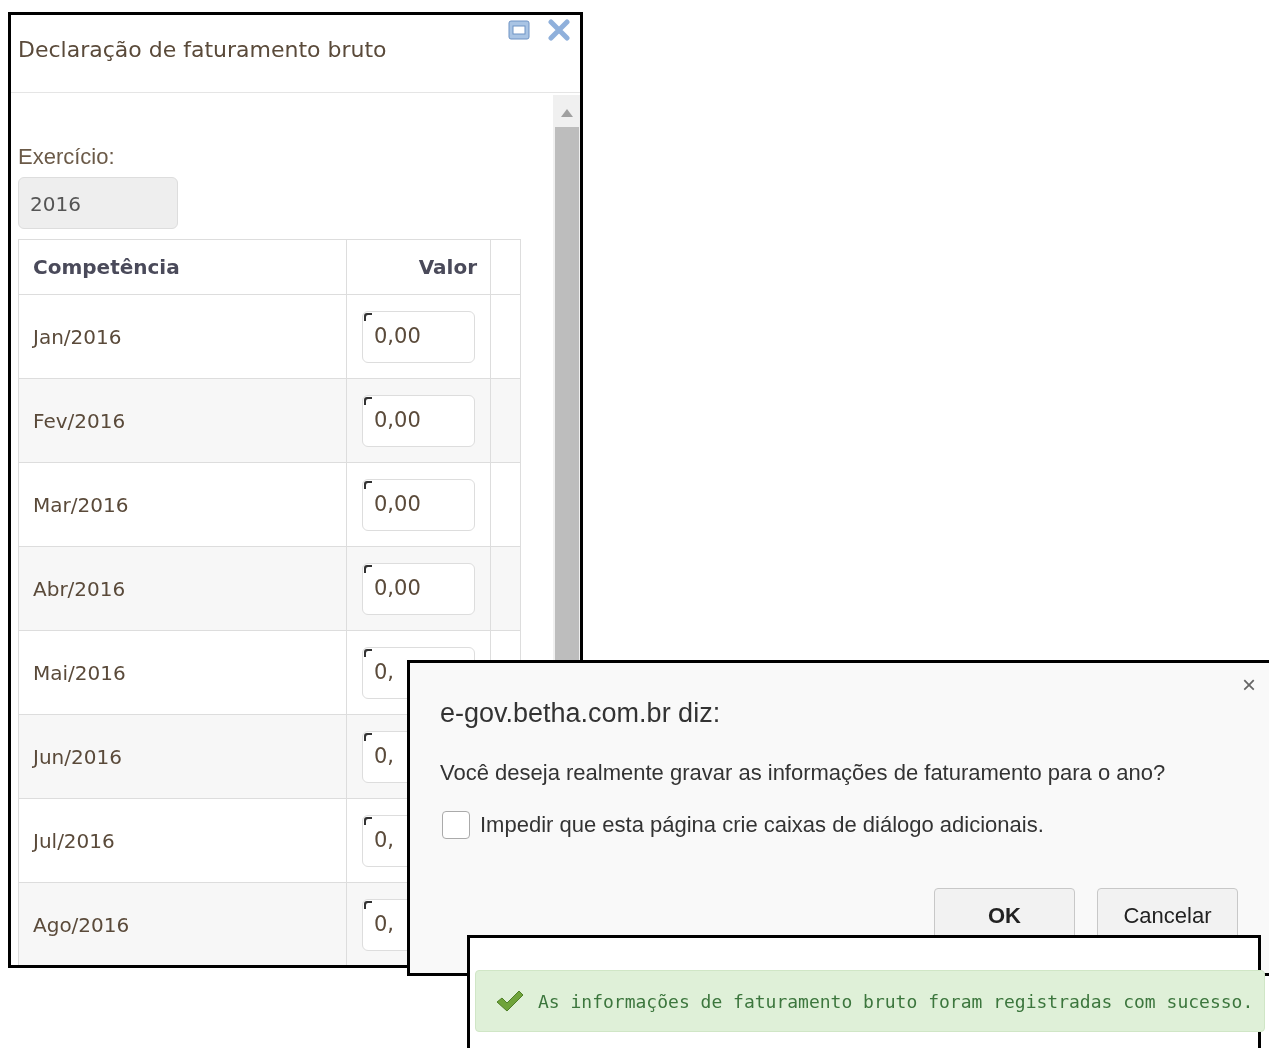  What do you see at coordinates (519, 30) in the screenshot?
I see `maximize-icon` at bounding box center [519, 30].